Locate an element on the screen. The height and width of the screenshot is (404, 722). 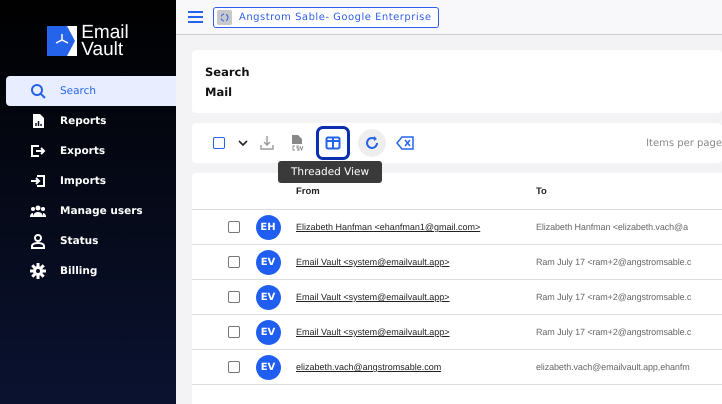
gear-icon is located at coordinates (38, 271).